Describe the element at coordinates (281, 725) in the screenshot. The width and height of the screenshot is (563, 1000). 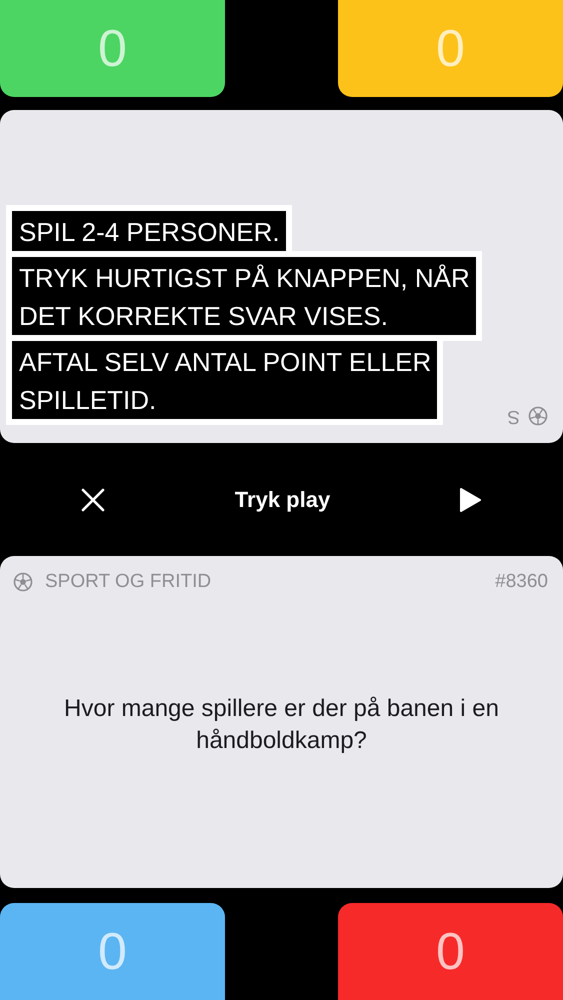
I see `question-text: Hvor mange spillere er der på banen i en håndboldkamp?` at that location.